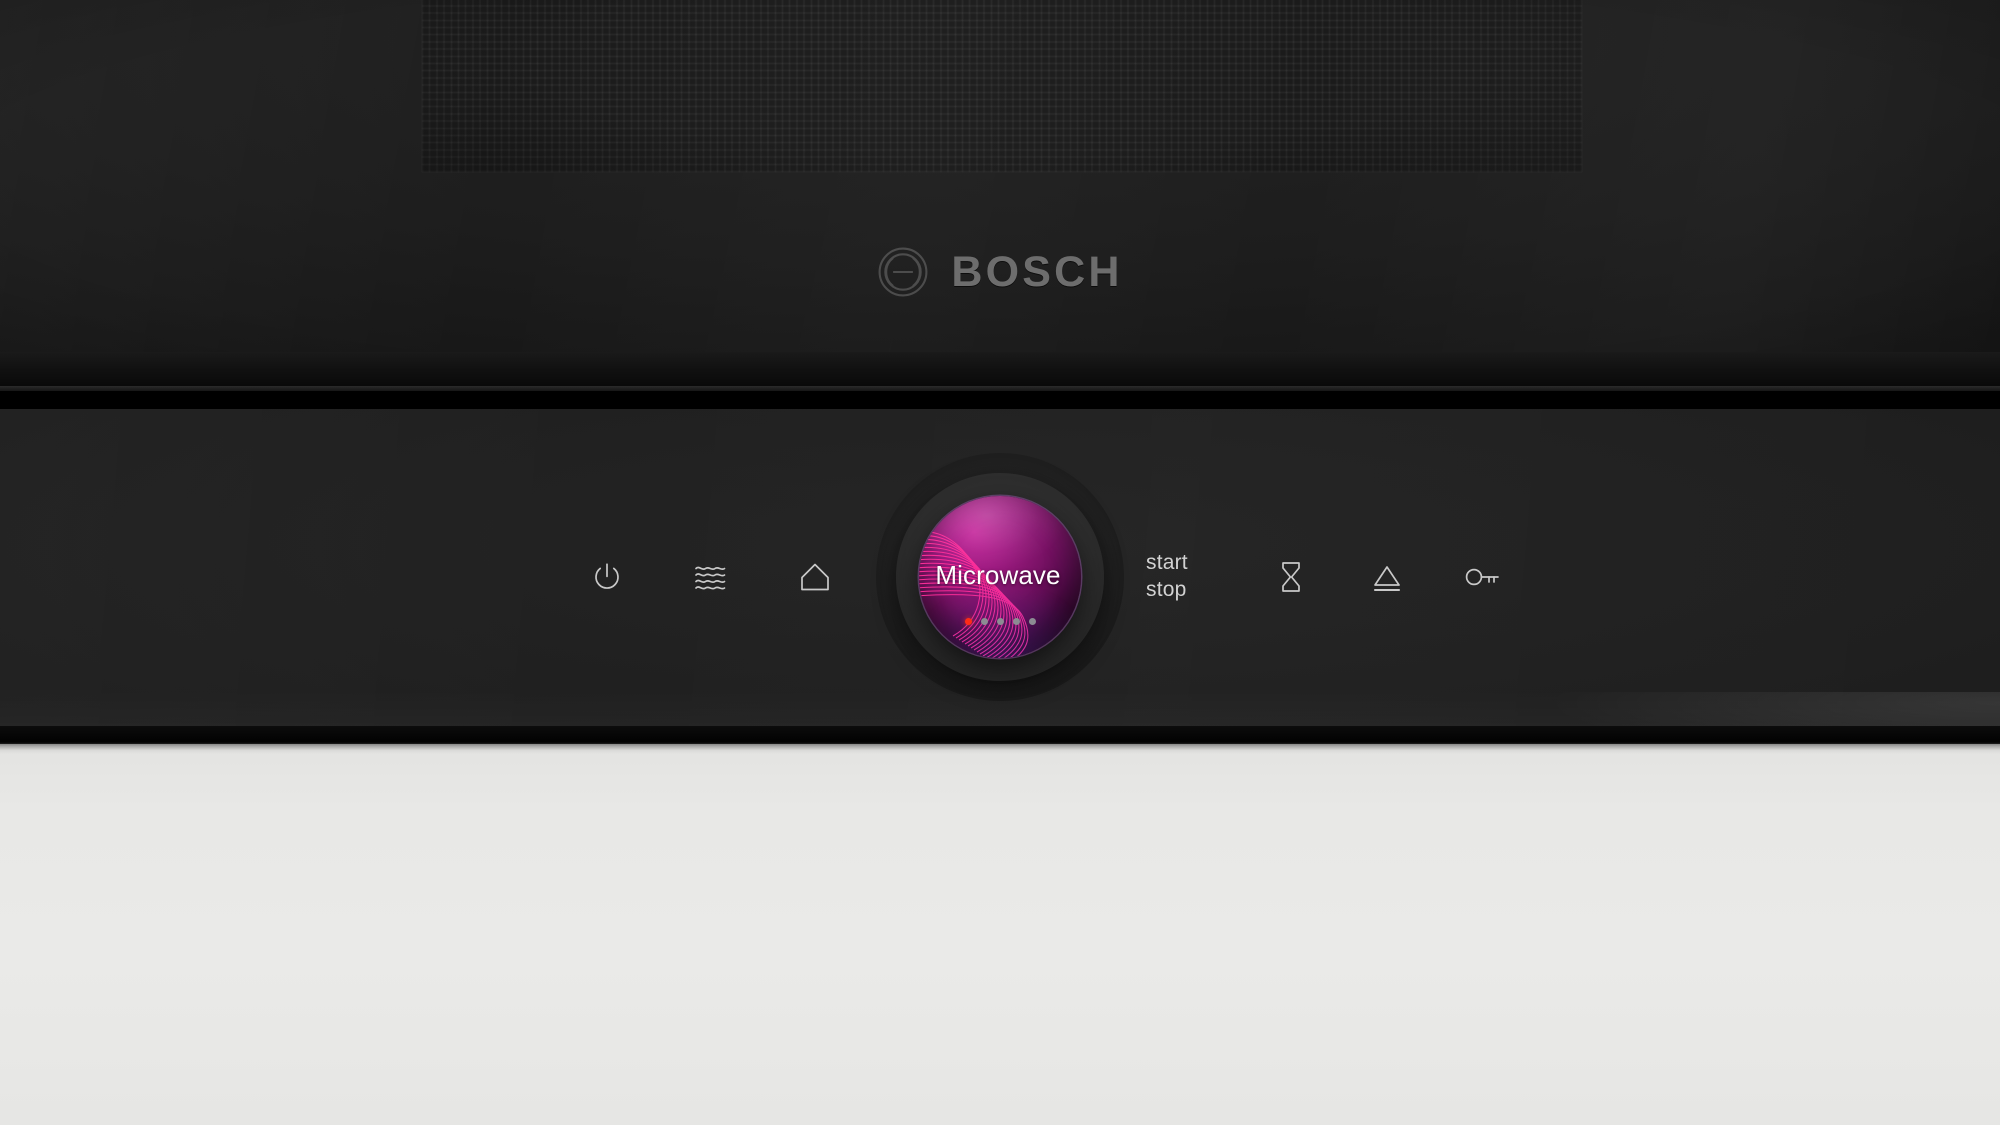  I want to click on steam-button, so click(711, 577).